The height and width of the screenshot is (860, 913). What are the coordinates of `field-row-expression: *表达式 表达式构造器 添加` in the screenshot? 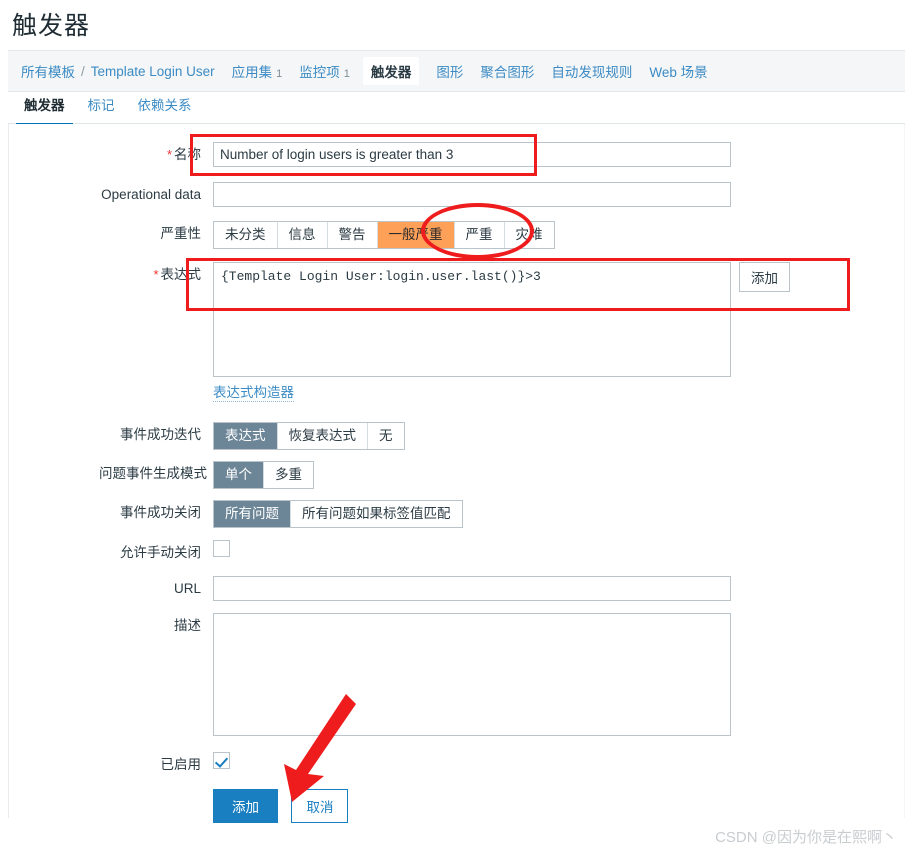 It's located at (444, 332).